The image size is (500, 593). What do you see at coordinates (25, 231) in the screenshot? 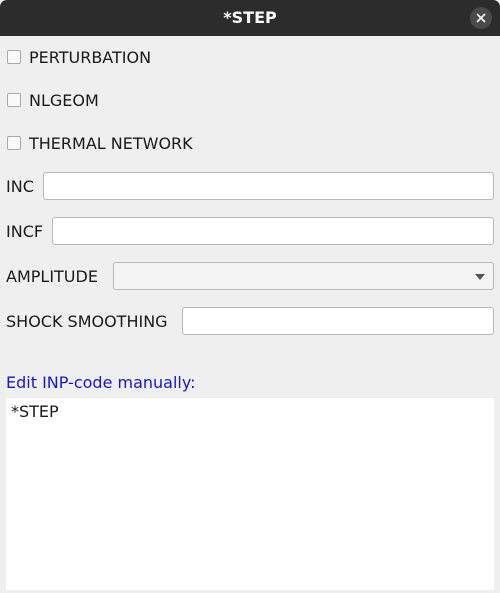
I see `incf-label: INCF` at bounding box center [25, 231].